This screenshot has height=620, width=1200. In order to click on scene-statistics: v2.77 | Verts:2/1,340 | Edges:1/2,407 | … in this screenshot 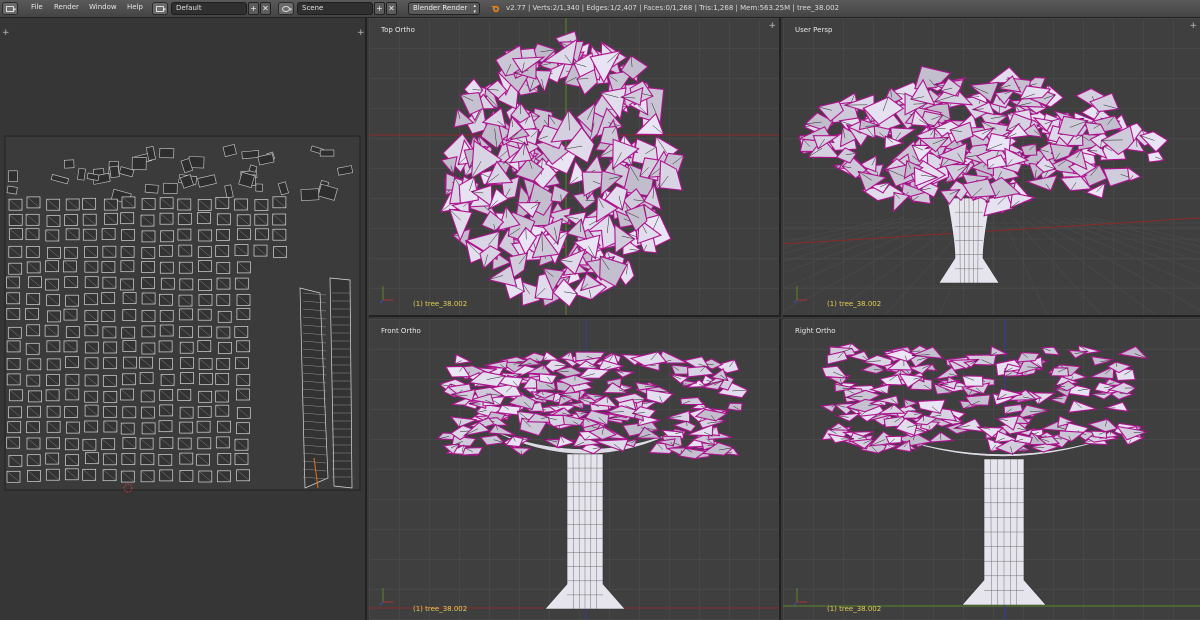, I will do `click(673, 8)`.